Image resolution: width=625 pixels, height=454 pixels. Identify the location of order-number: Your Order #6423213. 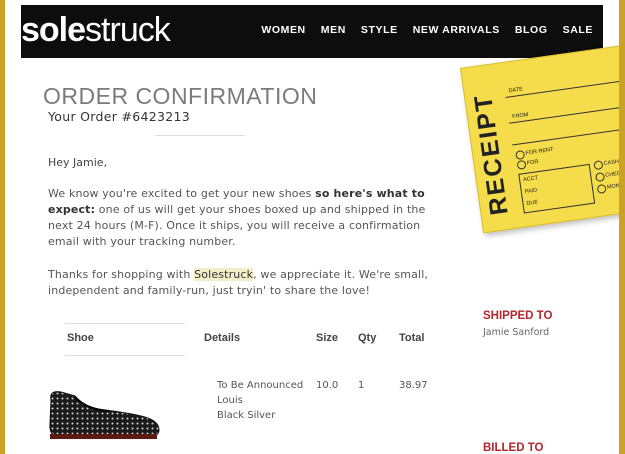
(119, 116).